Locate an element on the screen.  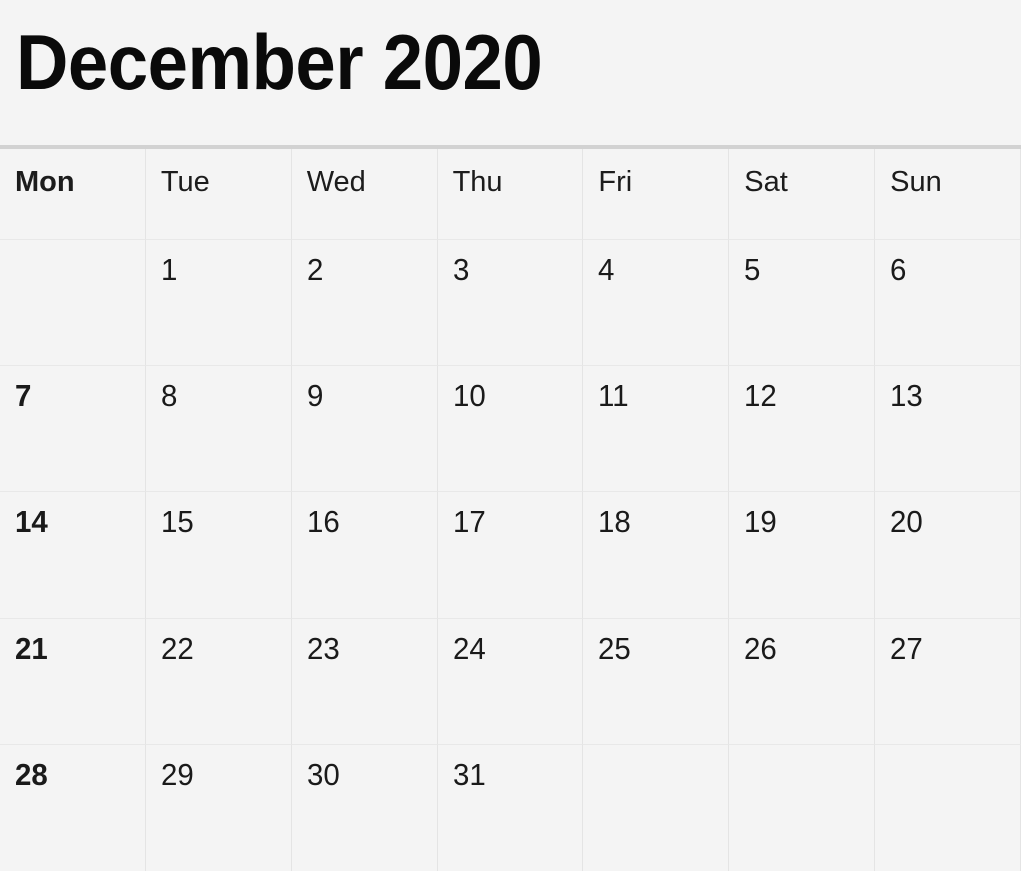
day-cell: 16 is located at coordinates (364, 555).